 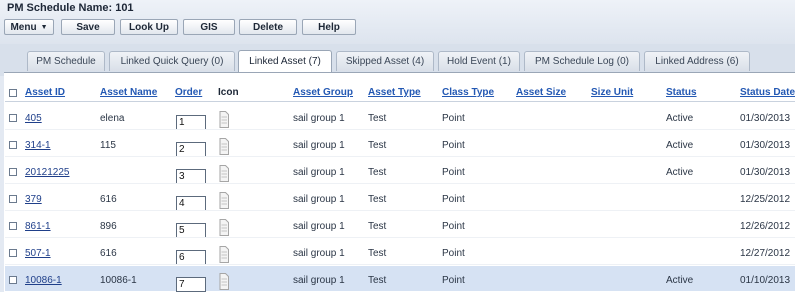 I want to click on tab-hold-event: Hold Event (1), so click(x=479, y=61).